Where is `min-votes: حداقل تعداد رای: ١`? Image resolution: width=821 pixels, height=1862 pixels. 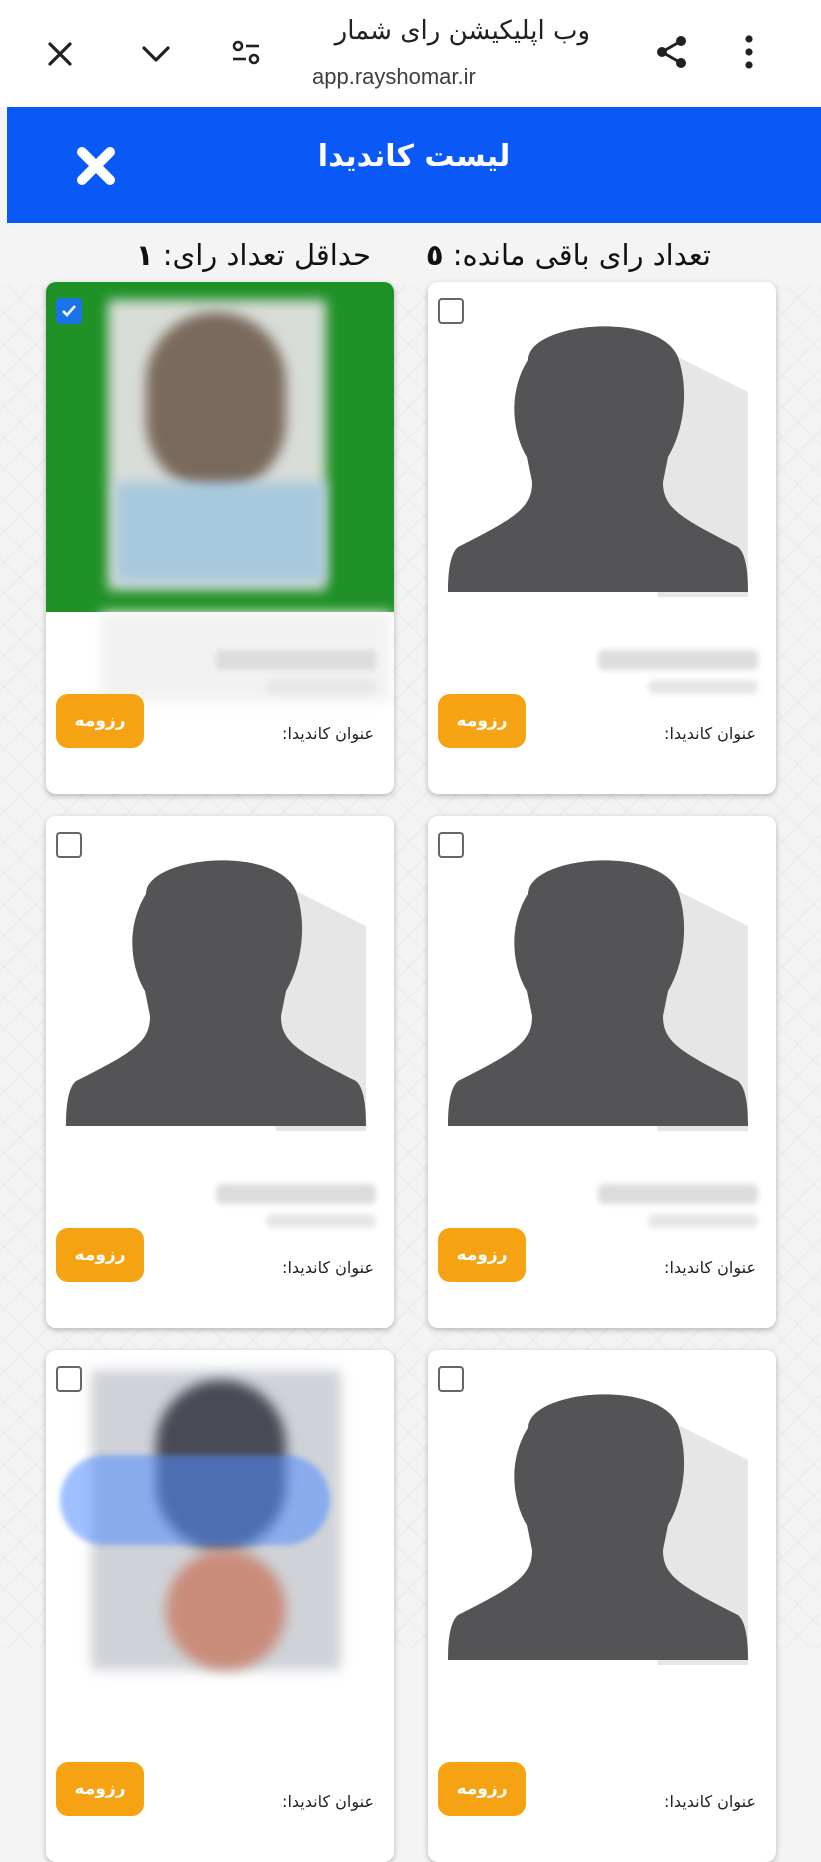
min-votes: حداقل تعداد رای: ١ is located at coordinates (253, 255).